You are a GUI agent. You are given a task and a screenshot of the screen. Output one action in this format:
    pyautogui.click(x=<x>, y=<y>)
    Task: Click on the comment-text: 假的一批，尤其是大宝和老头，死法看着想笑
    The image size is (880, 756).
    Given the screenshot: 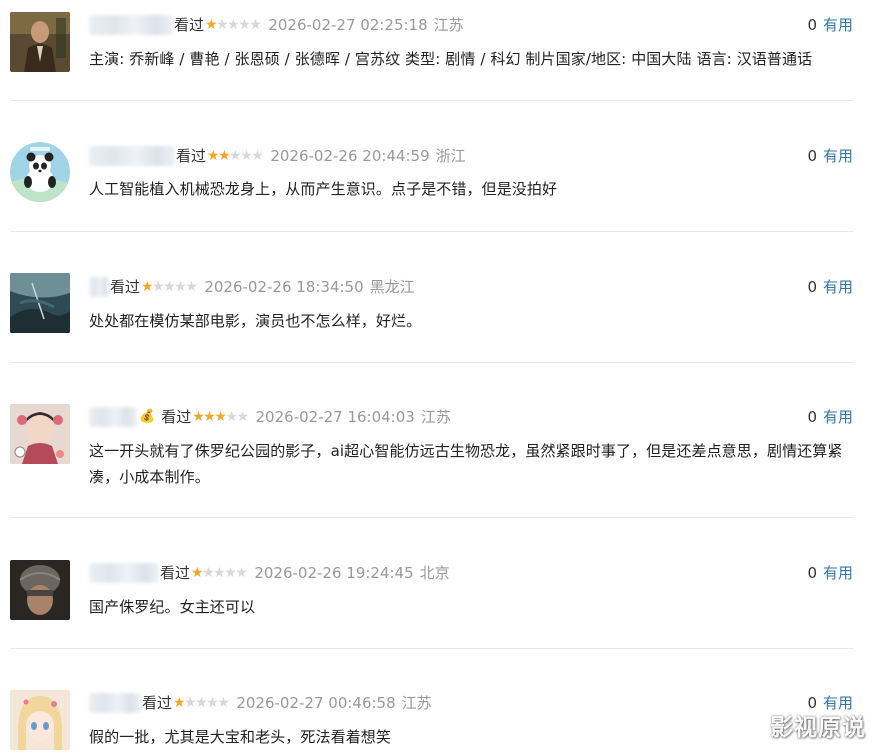 What is the action you would take?
    pyautogui.click(x=240, y=737)
    